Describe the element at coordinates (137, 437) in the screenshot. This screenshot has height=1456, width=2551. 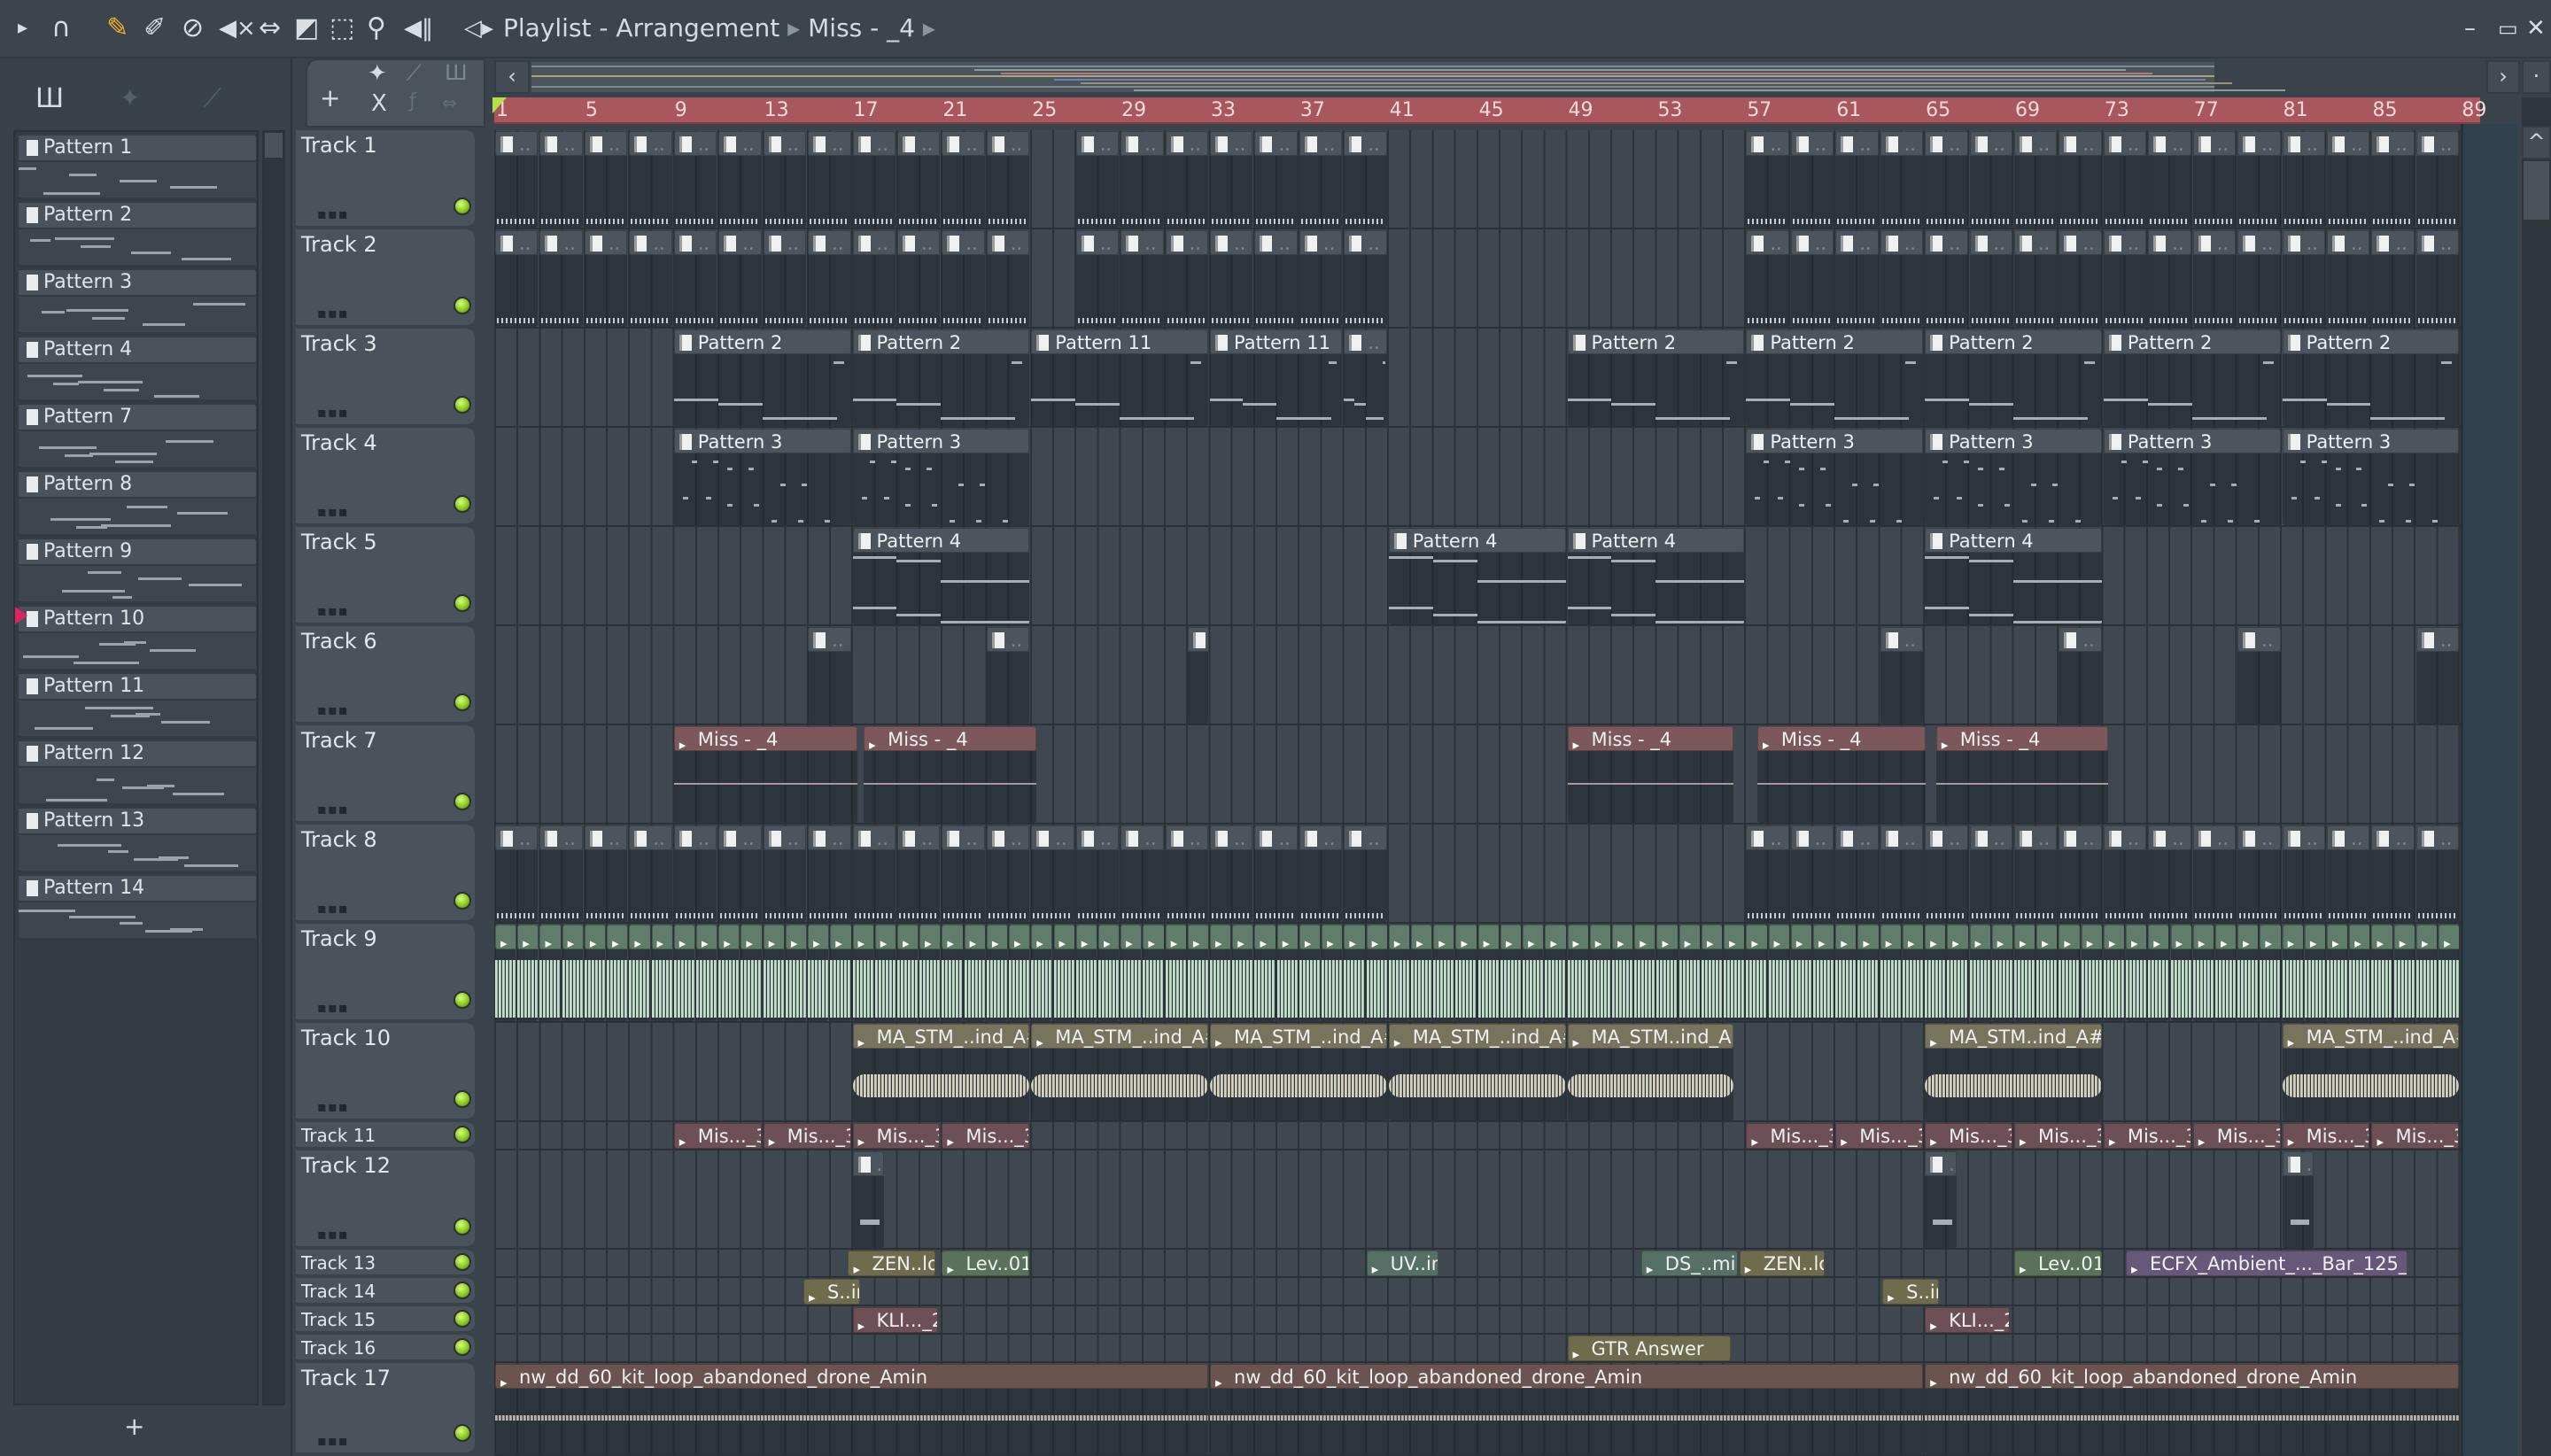
I see `pattern-list-item: Pattern 7` at that location.